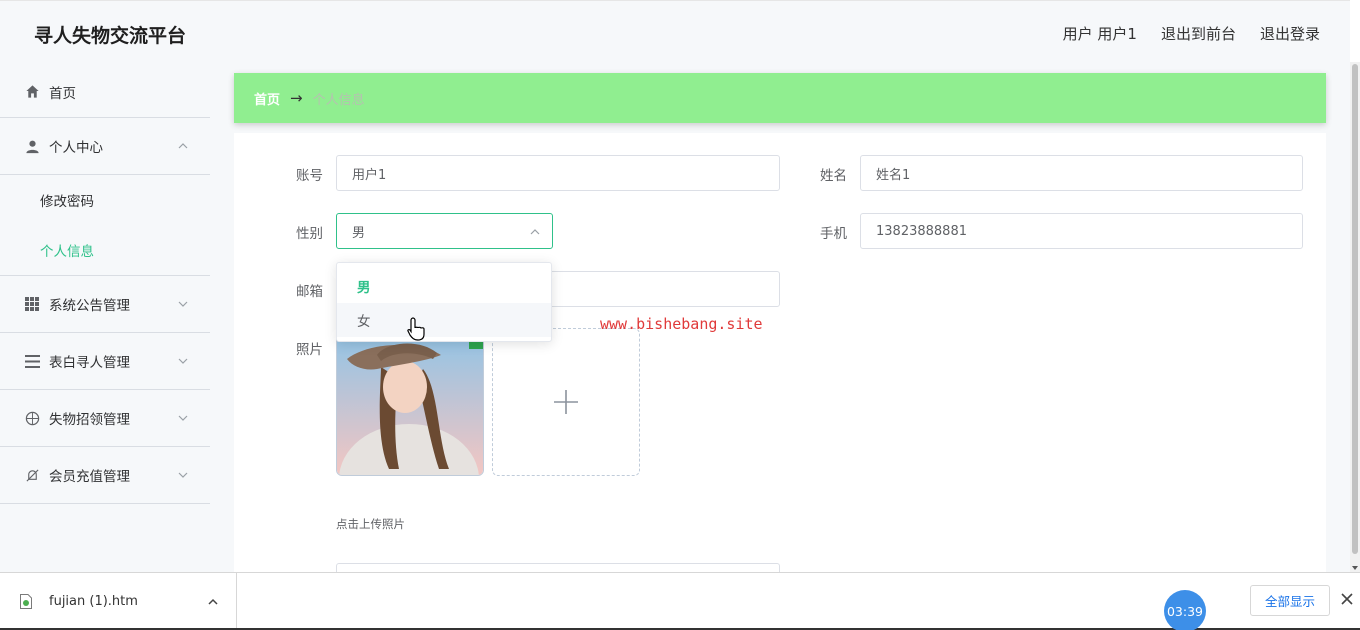 The image size is (1360, 630). I want to click on account-input: 用户1, so click(558, 173).